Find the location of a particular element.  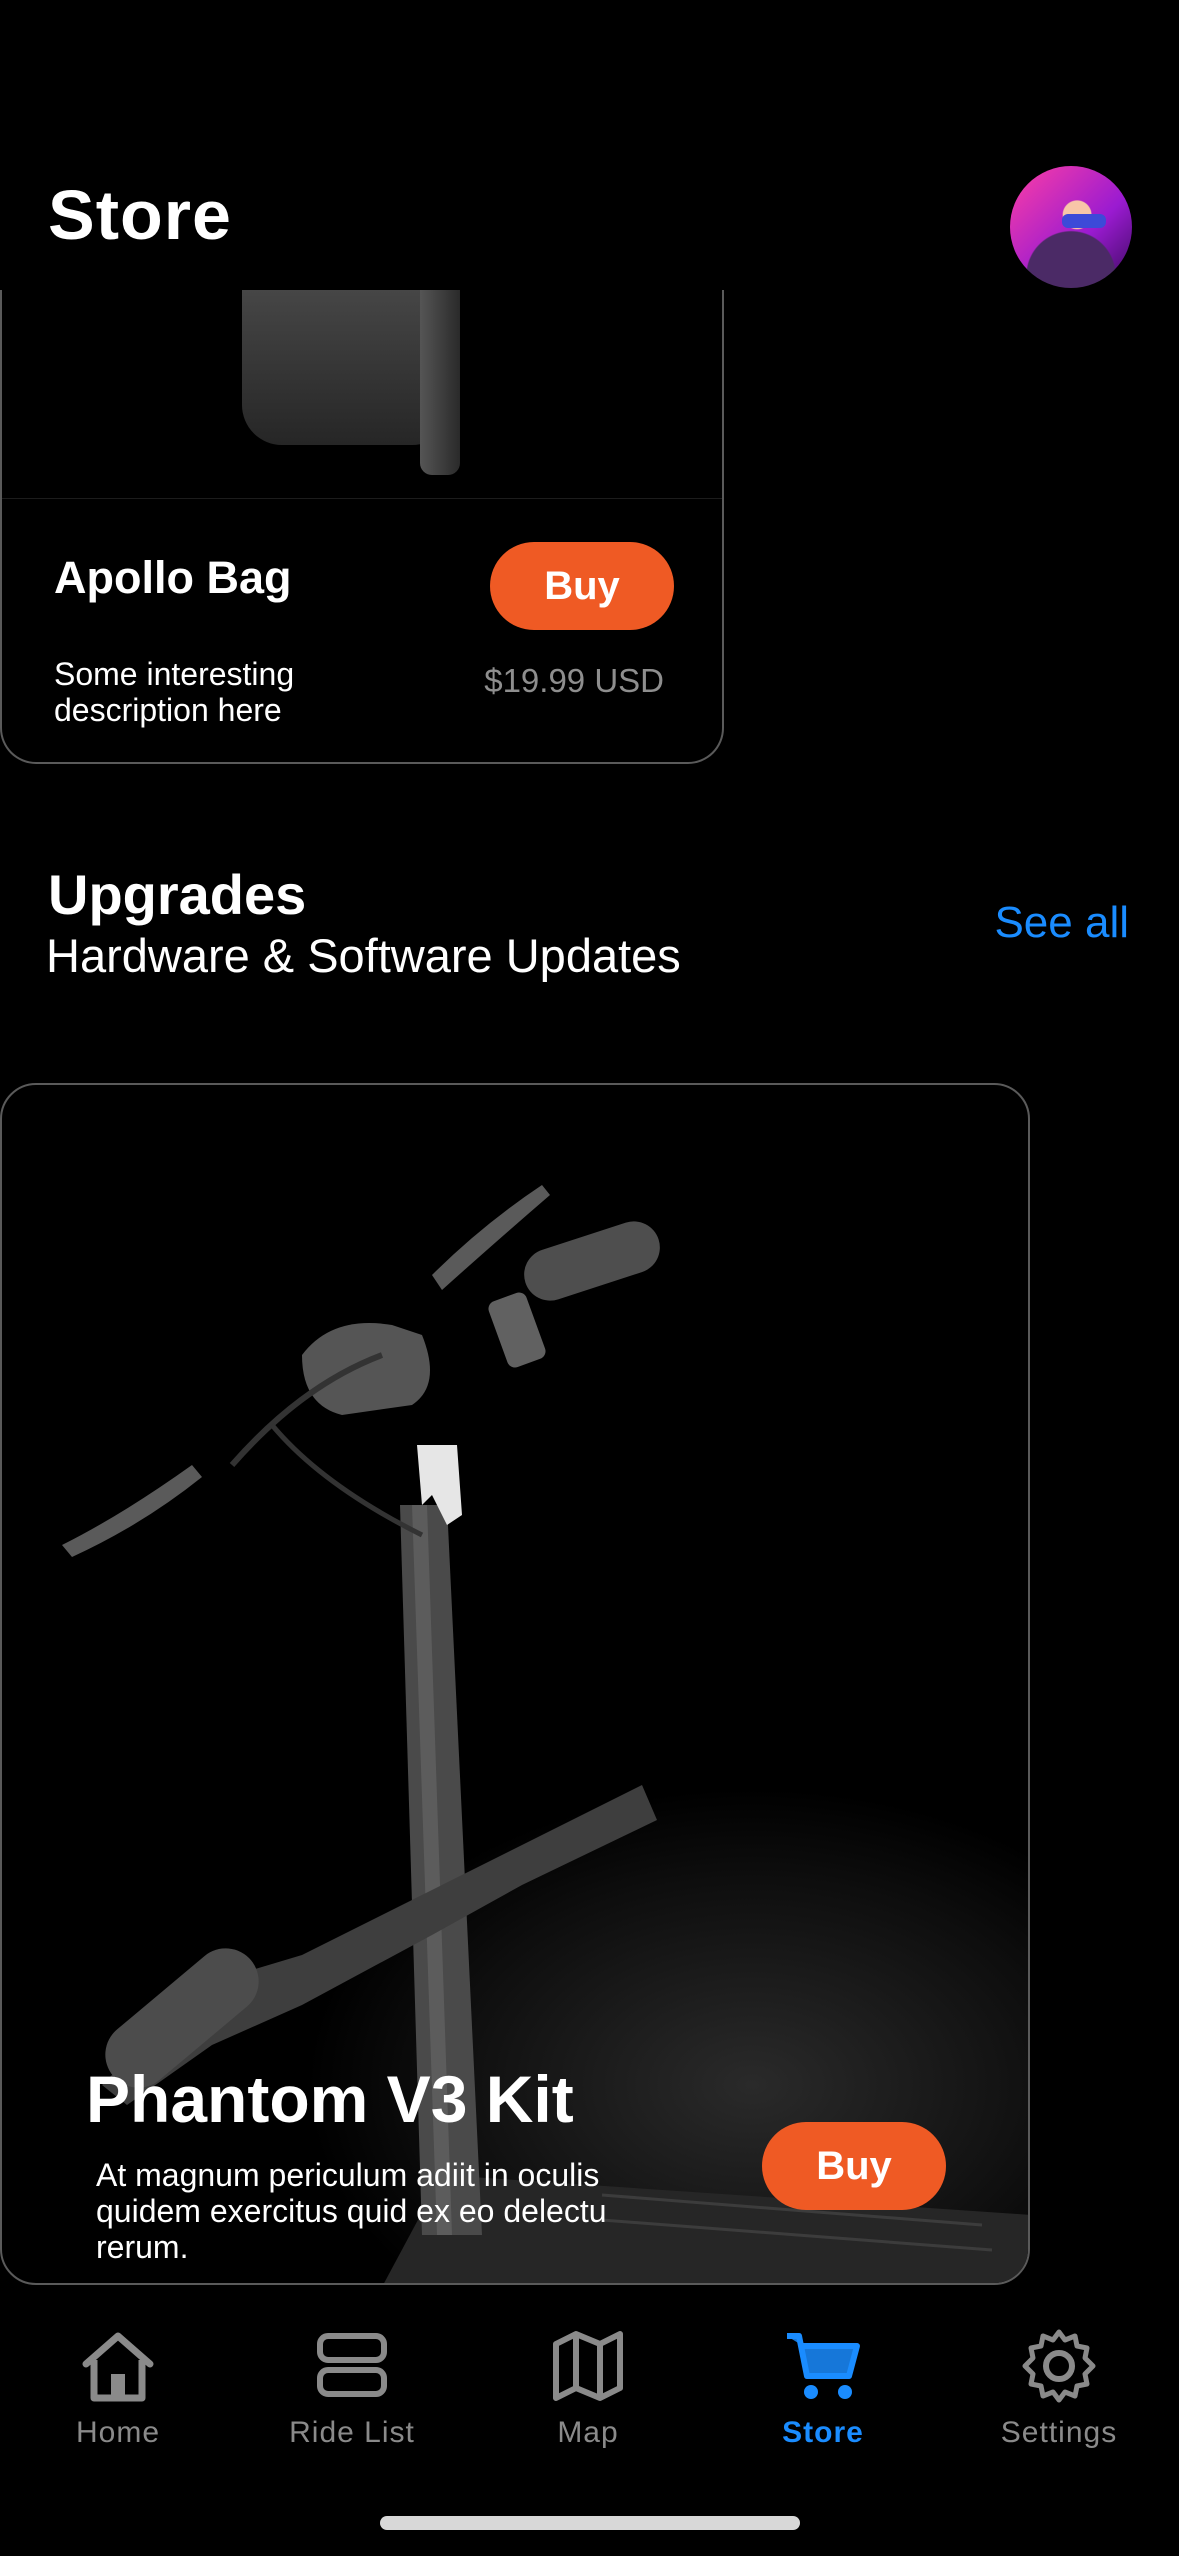

tab-label: Home is located at coordinates (118, 2432).